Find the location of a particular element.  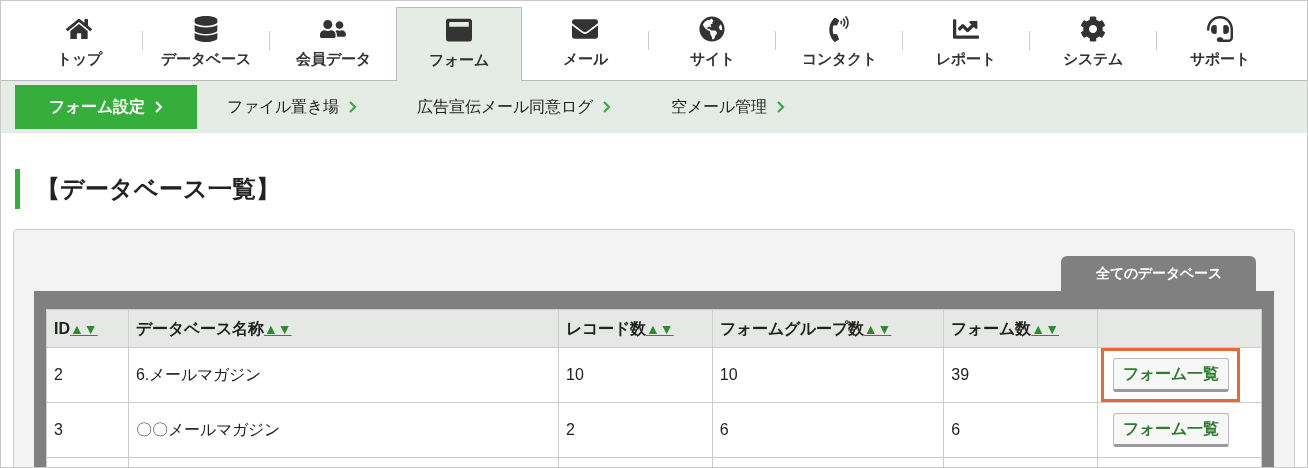

nav-tab: コンタクト is located at coordinates (839, 43).